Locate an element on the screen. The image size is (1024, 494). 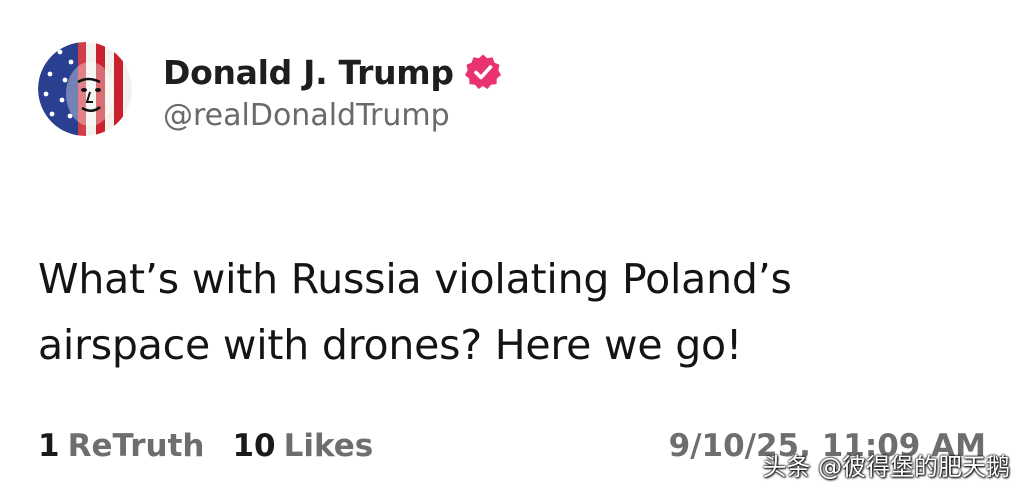
author-handle: @realDonaldTrump is located at coordinates (306, 115).